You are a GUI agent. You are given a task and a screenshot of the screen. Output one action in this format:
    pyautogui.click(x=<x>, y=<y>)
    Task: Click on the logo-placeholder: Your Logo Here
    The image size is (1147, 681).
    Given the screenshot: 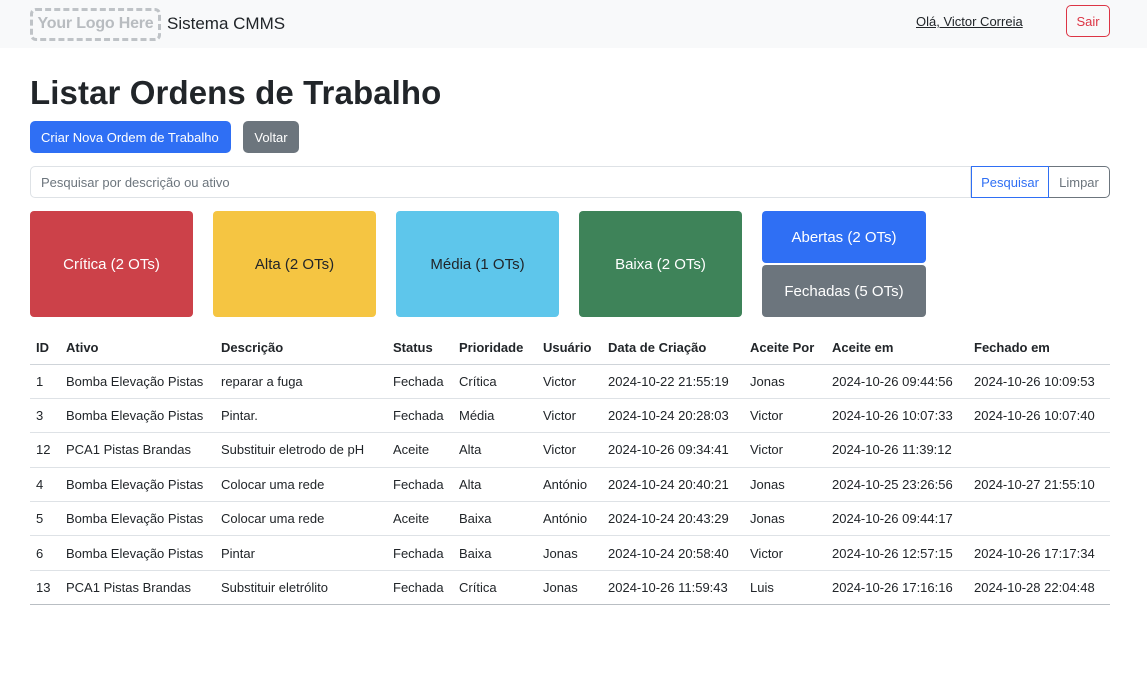 What is the action you would take?
    pyautogui.click(x=95, y=24)
    